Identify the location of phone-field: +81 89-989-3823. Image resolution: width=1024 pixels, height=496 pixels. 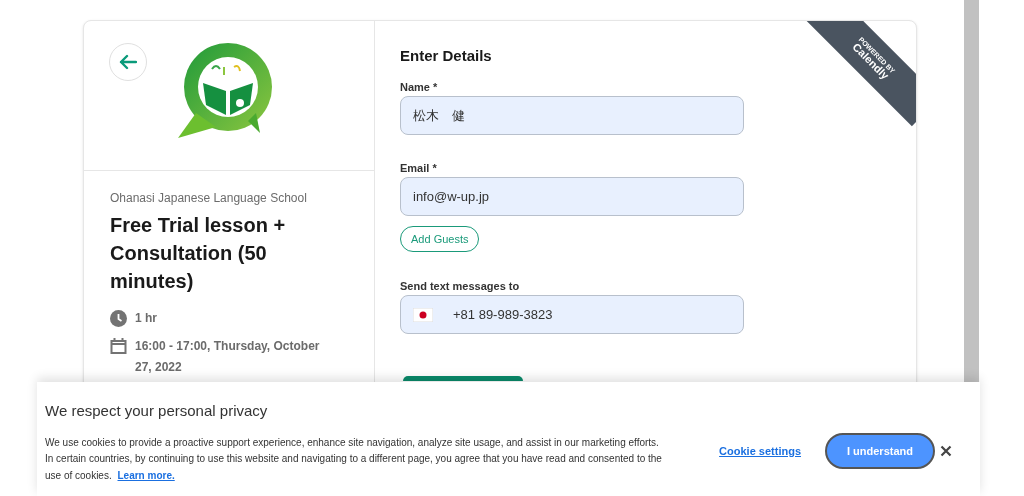
(572, 314).